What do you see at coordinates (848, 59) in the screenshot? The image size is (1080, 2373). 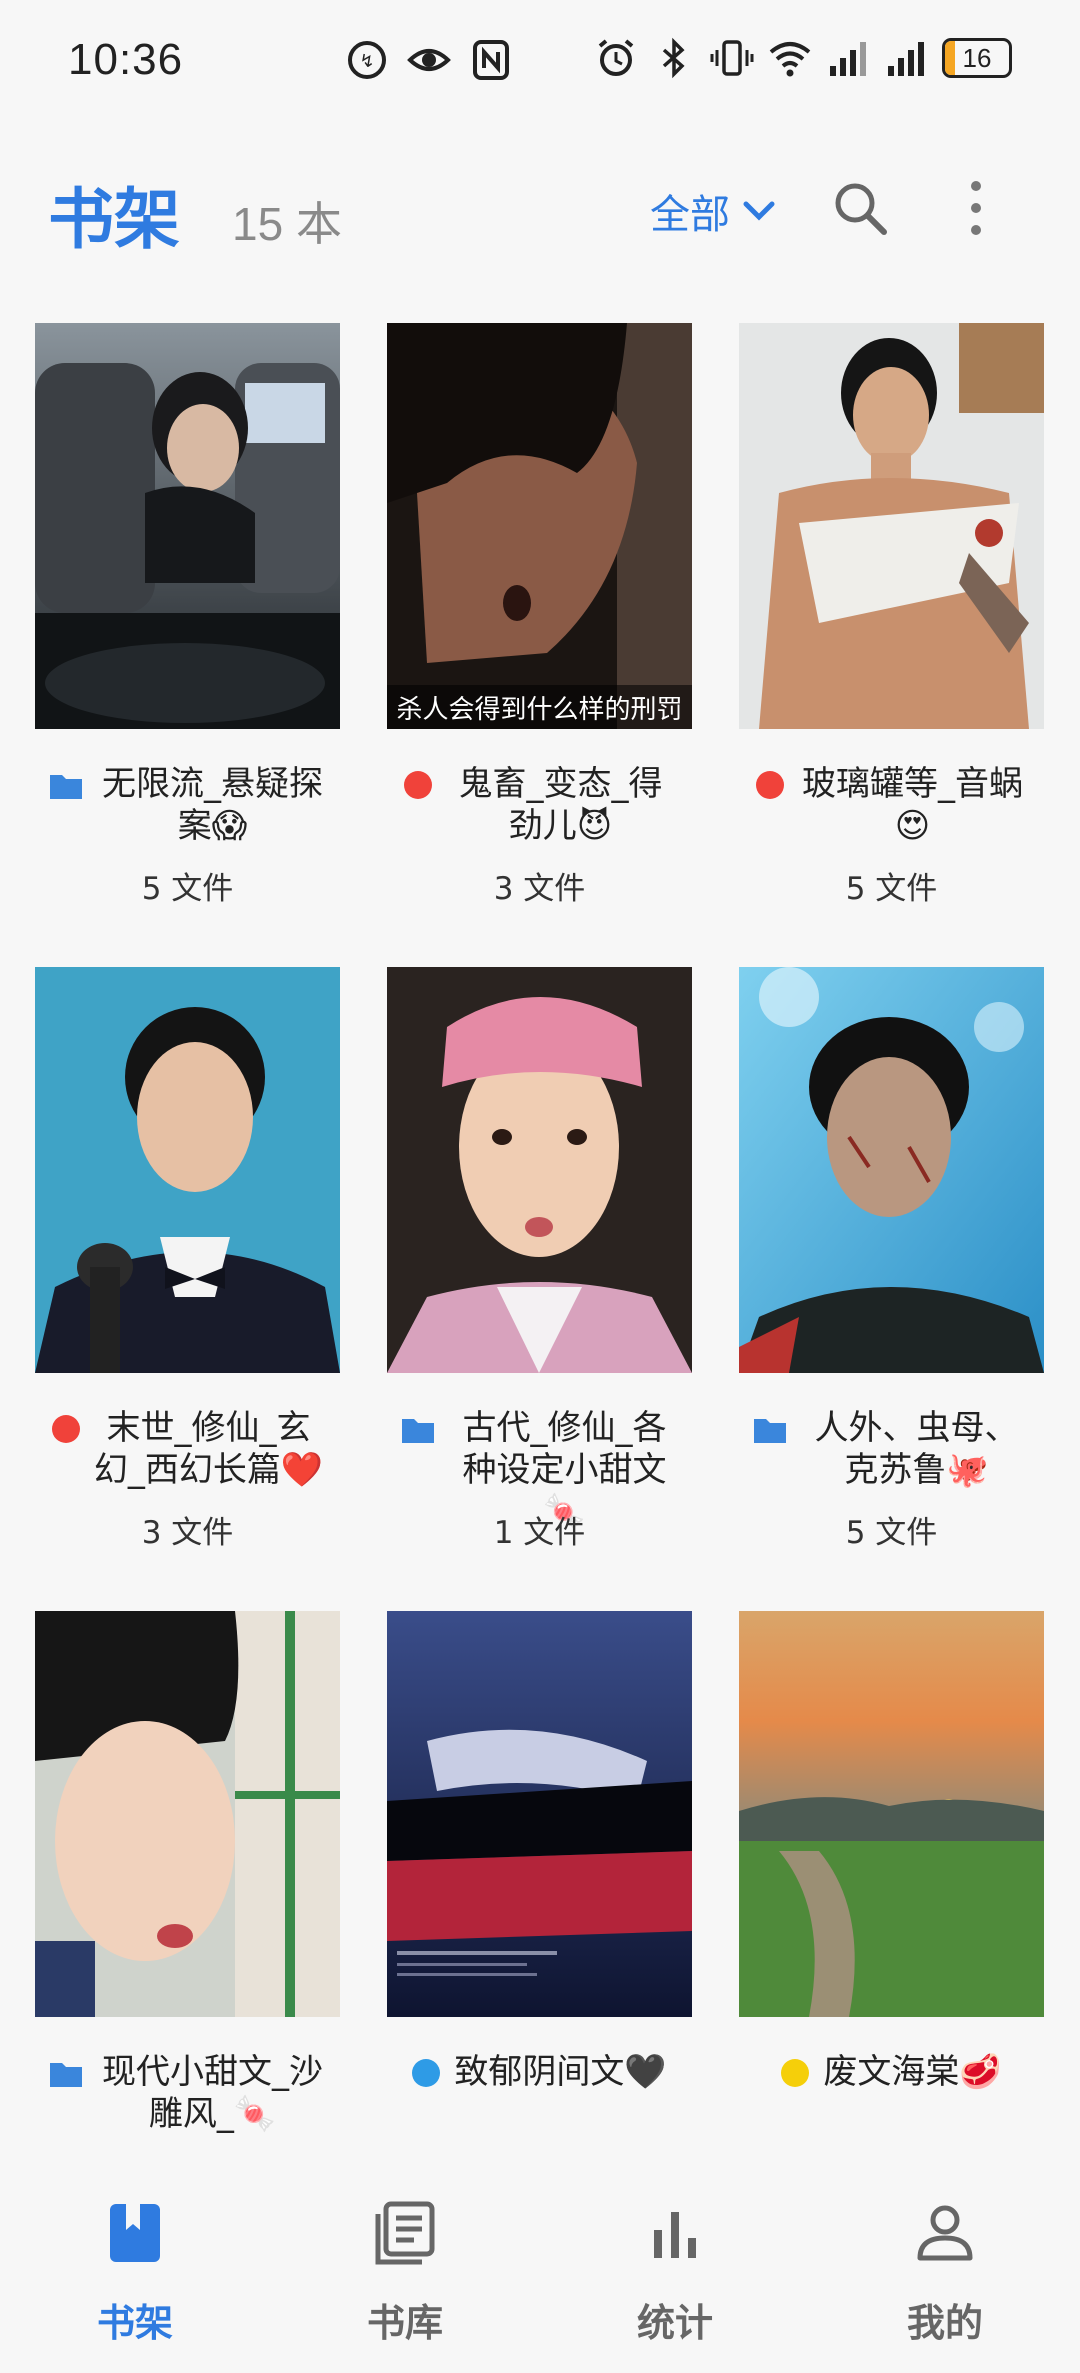 I see `signal-icon` at bounding box center [848, 59].